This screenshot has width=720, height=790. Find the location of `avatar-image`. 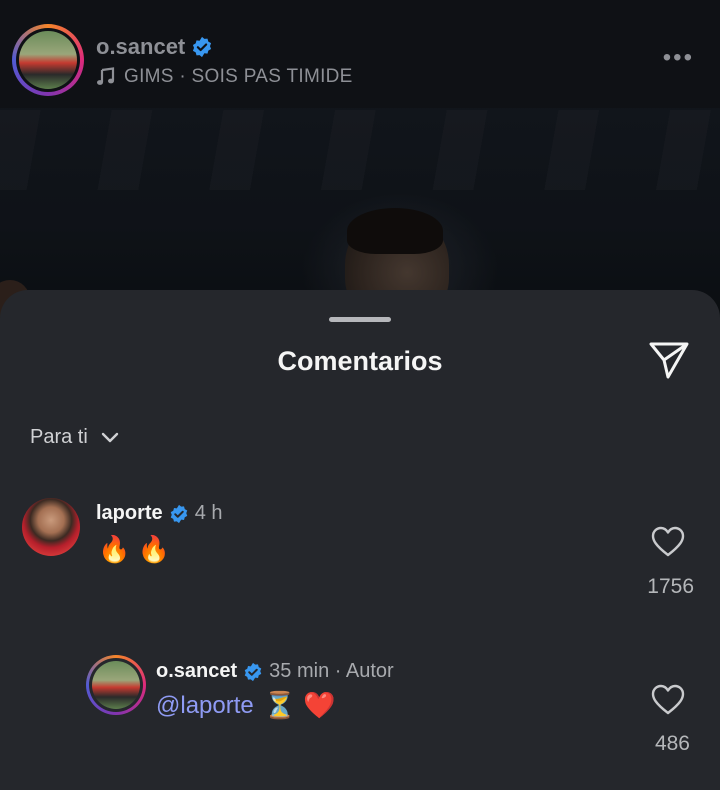

avatar-image is located at coordinates (116, 685).